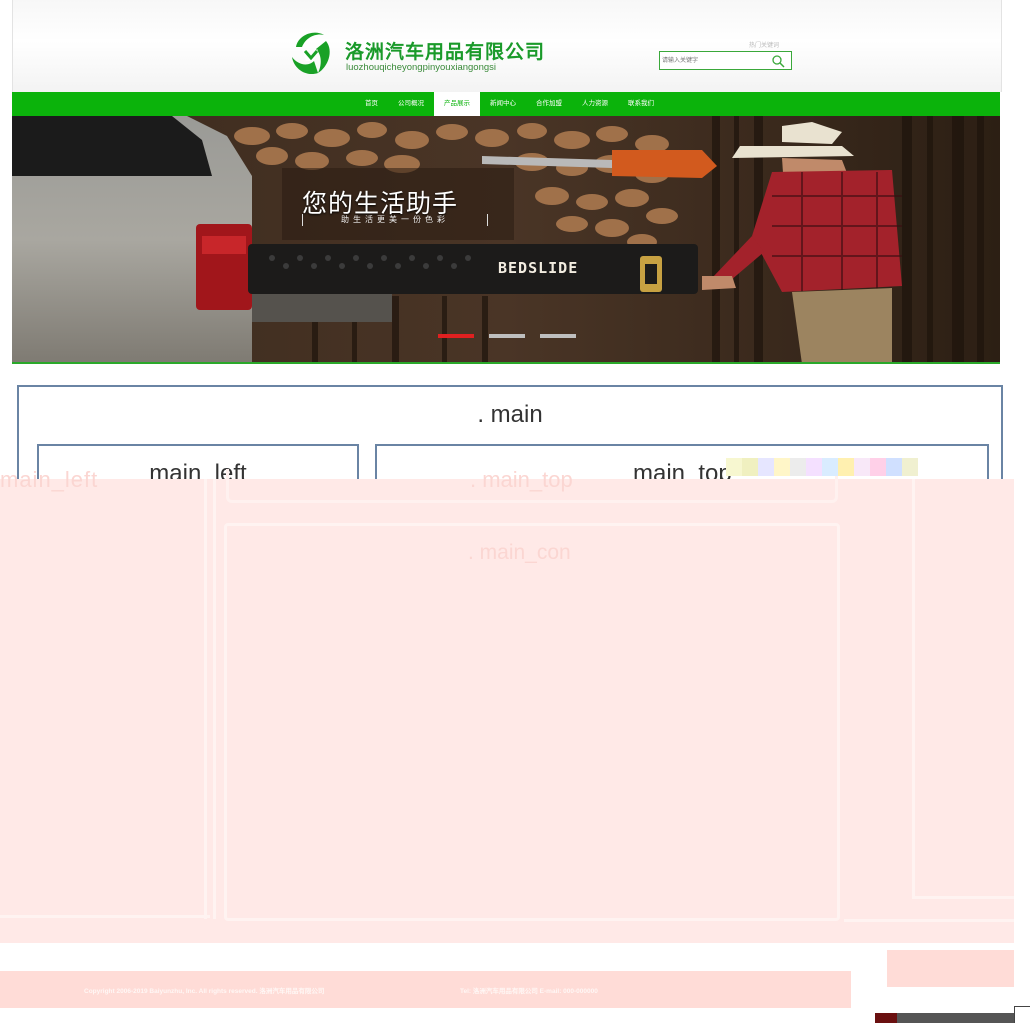 The width and height of the screenshot is (1030, 1023). What do you see at coordinates (503, 104) in the screenshot?
I see `nav-item-news: 新闻中心` at bounding box center [503, 104].